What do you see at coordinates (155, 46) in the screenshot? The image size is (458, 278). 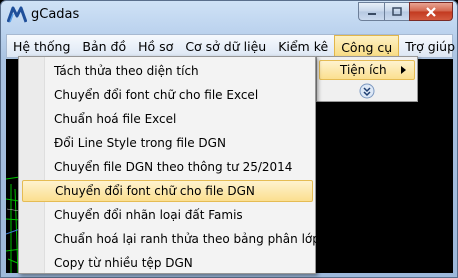 I see `menu-ho-so: Hồ sơ` at bounding box center [155, 46].